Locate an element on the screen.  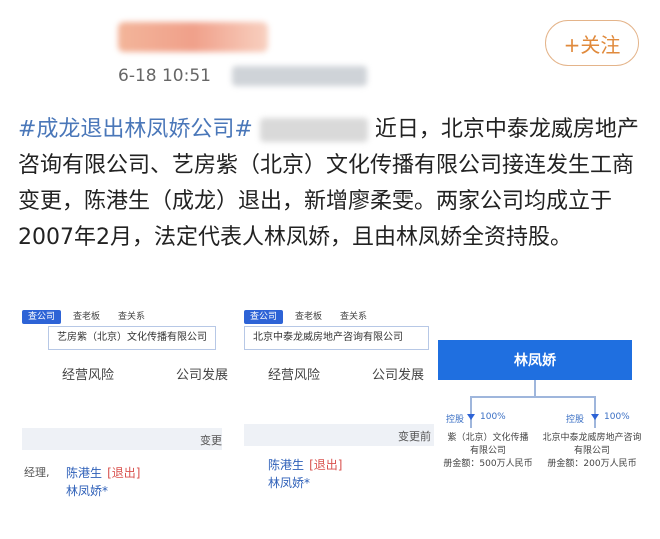
screenshot-panel-2: 查公司 查老板 查关系 北京中泰龙威房地产咨询有限公司 is located at coordinates (339, 330).